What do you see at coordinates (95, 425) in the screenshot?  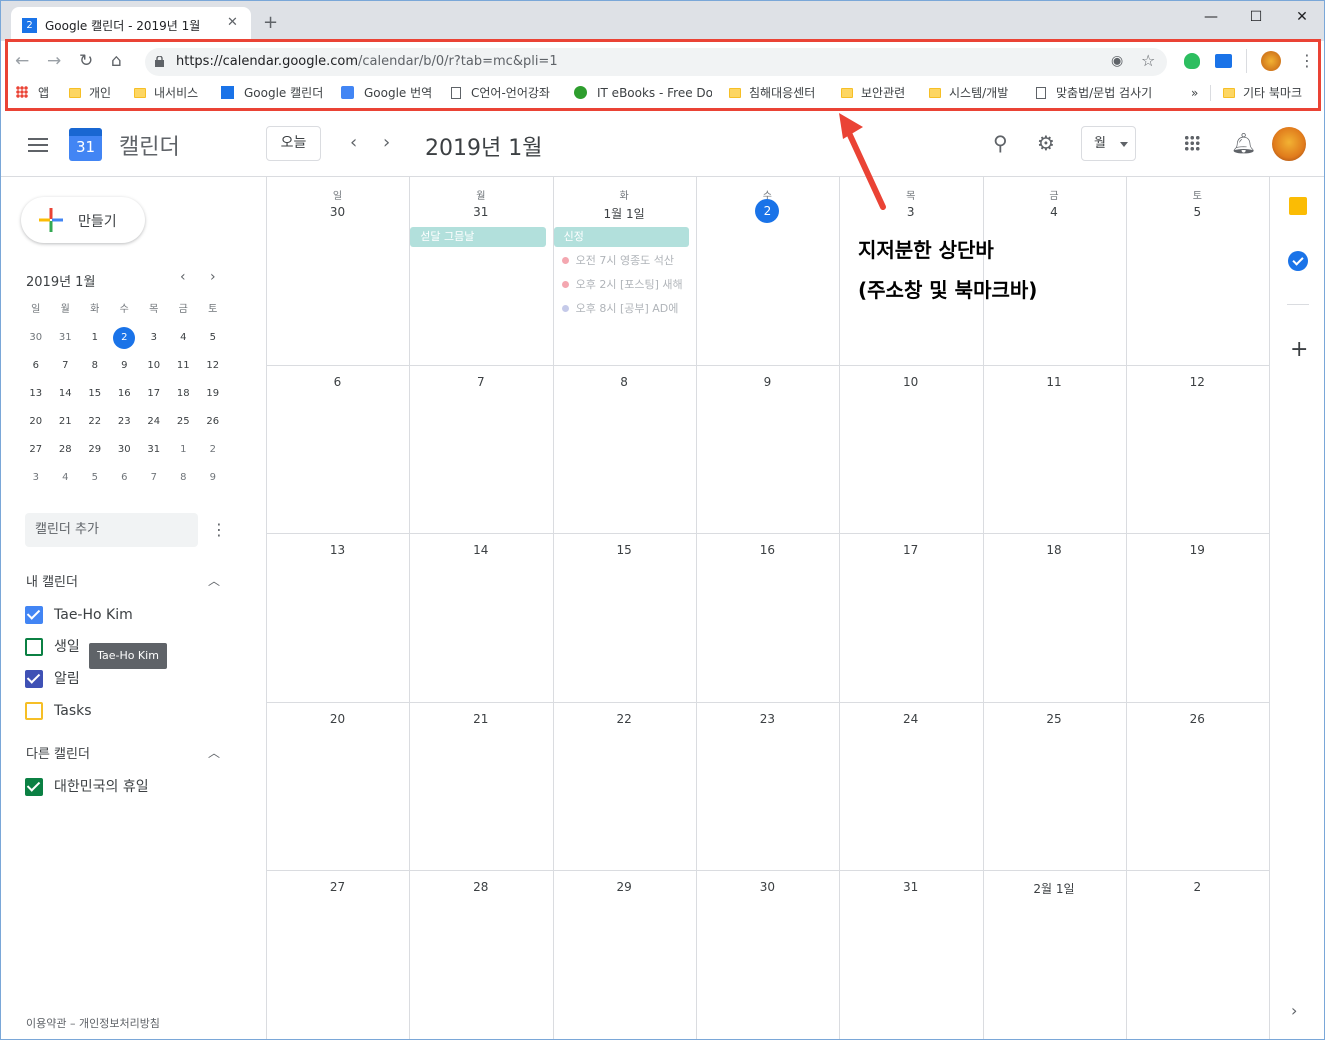 I see `mini-day: 22` at bounding box center [95, 425].